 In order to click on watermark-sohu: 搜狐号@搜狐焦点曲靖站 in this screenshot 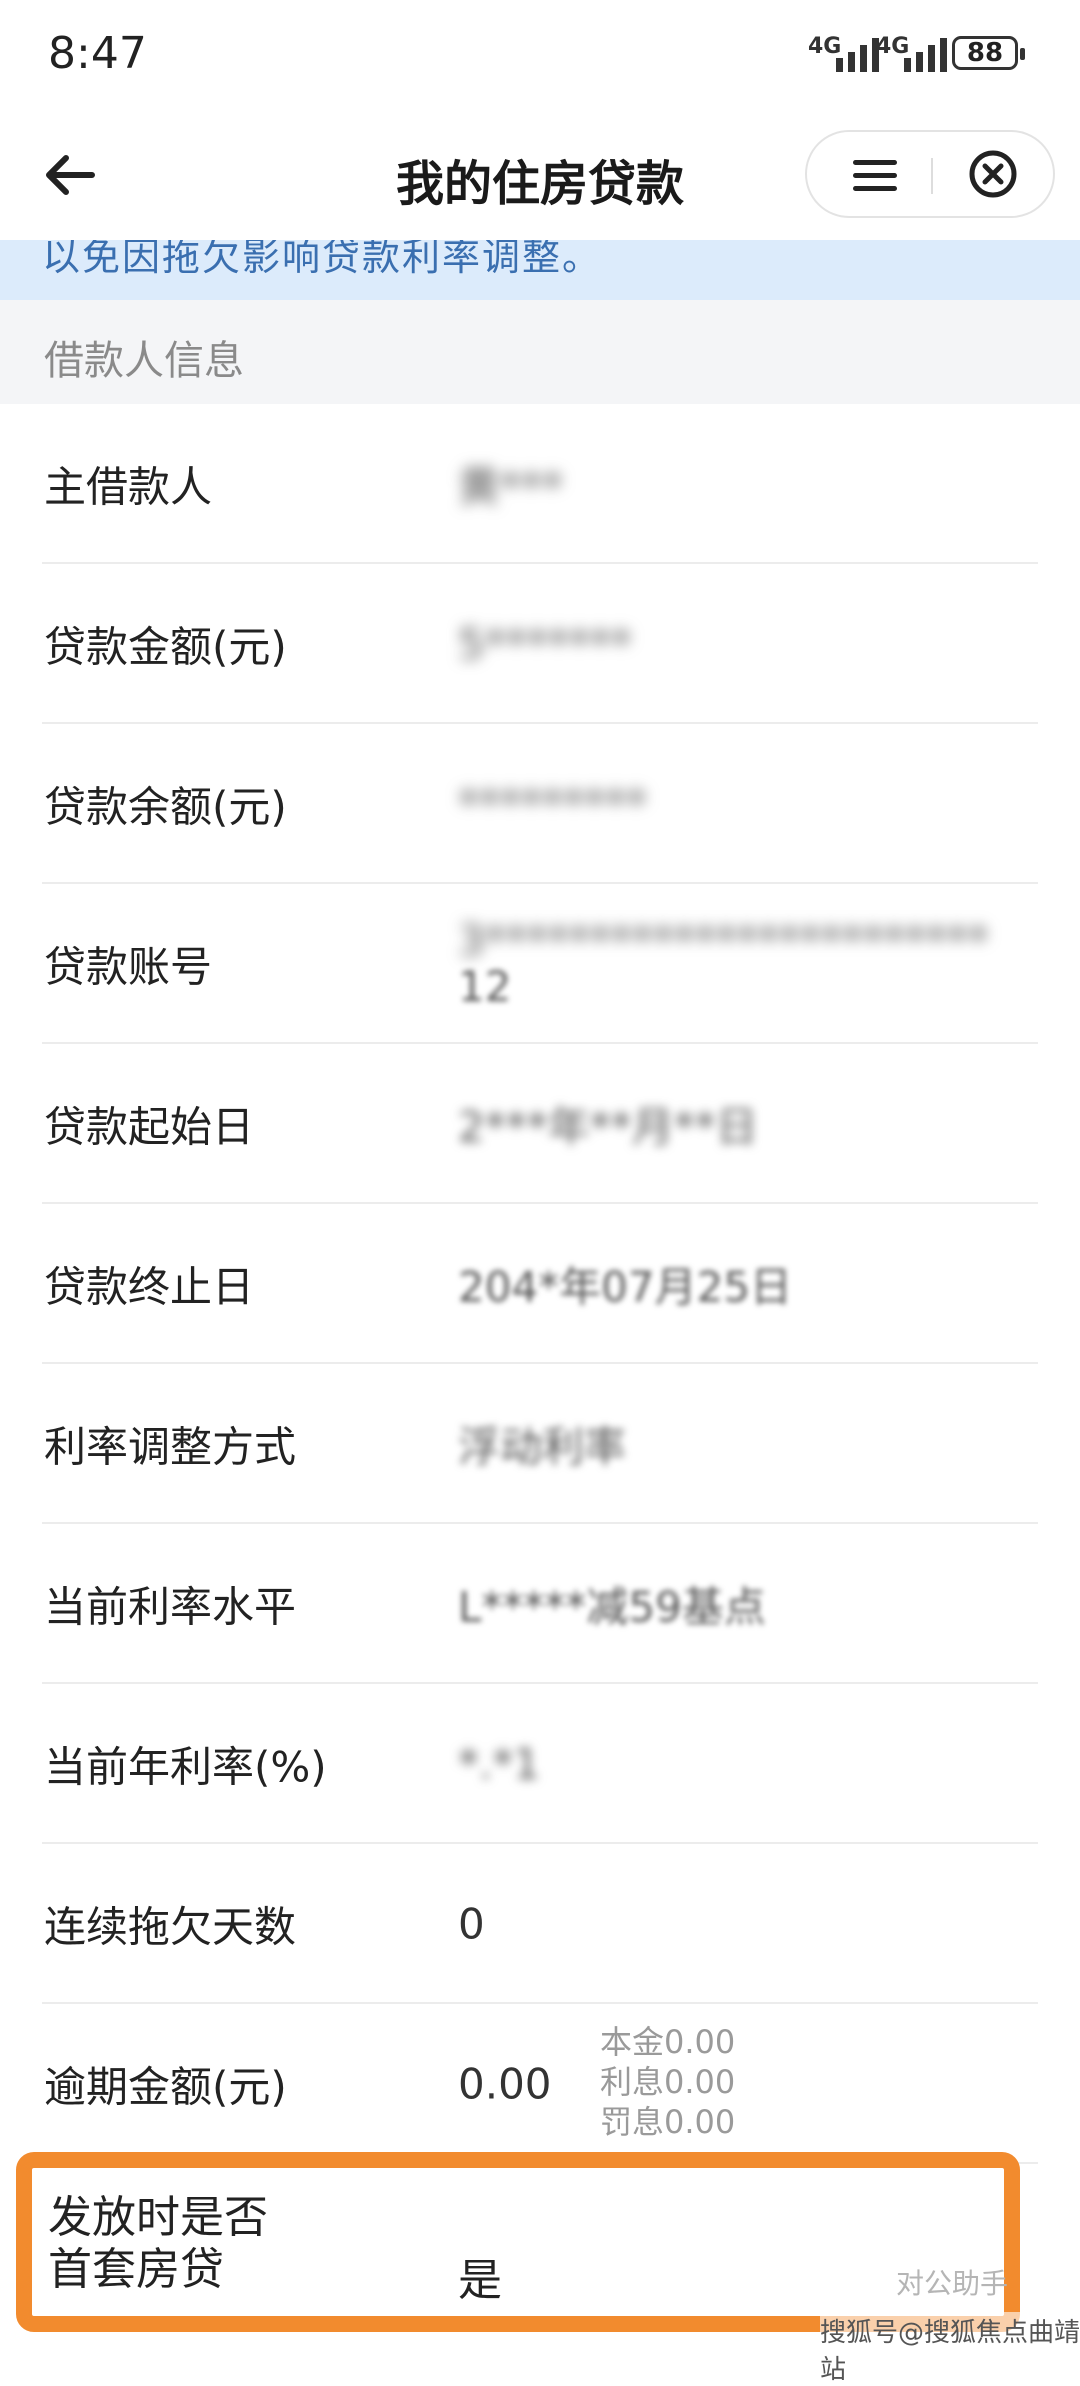, I will do `click(950, 2349)`.